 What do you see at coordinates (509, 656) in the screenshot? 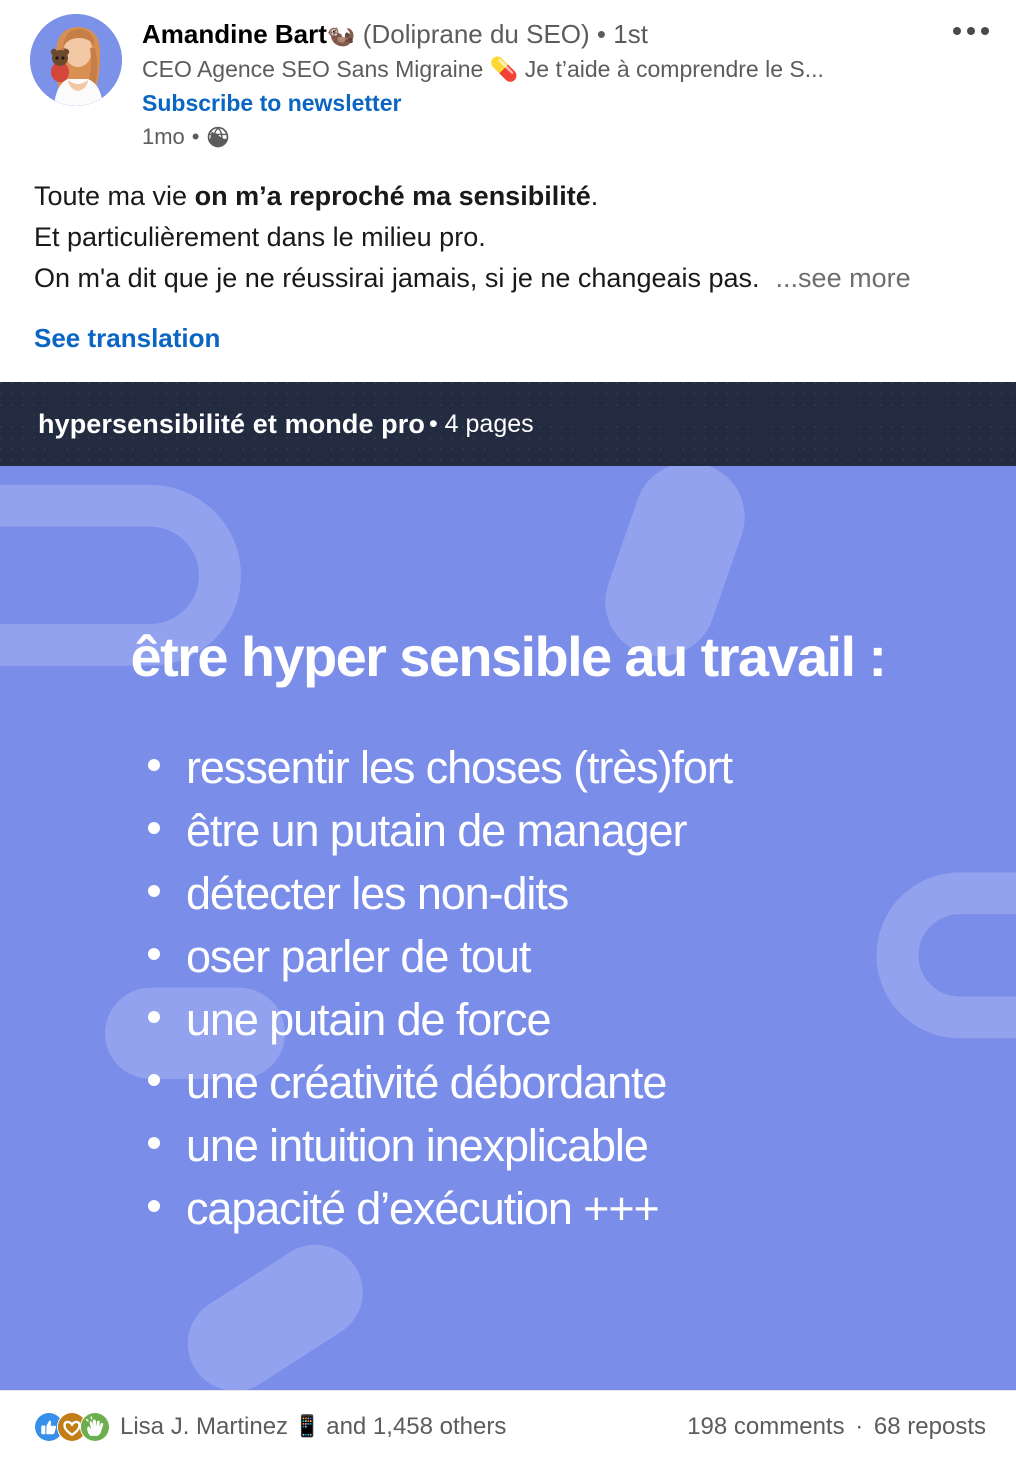
I see `slide-heading: être hyper sensible au travail :` at bounding box center [509, 656].